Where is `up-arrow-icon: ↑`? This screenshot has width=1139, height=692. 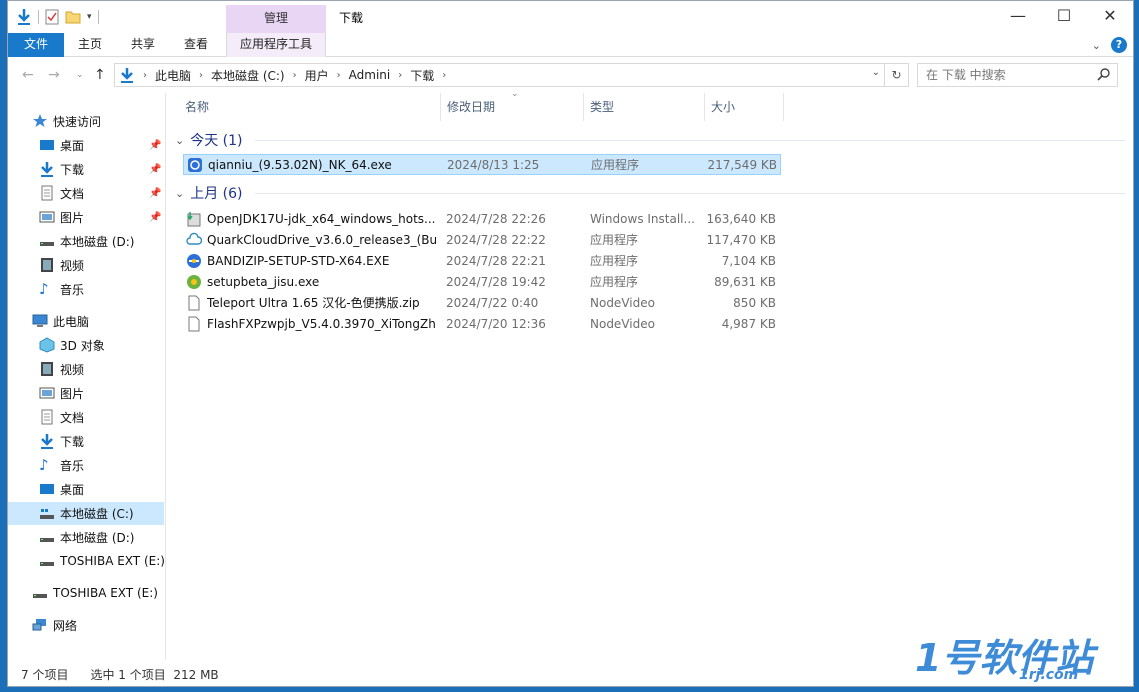 up-arrow-icon: ↑ is located at coordinates (100, 75).